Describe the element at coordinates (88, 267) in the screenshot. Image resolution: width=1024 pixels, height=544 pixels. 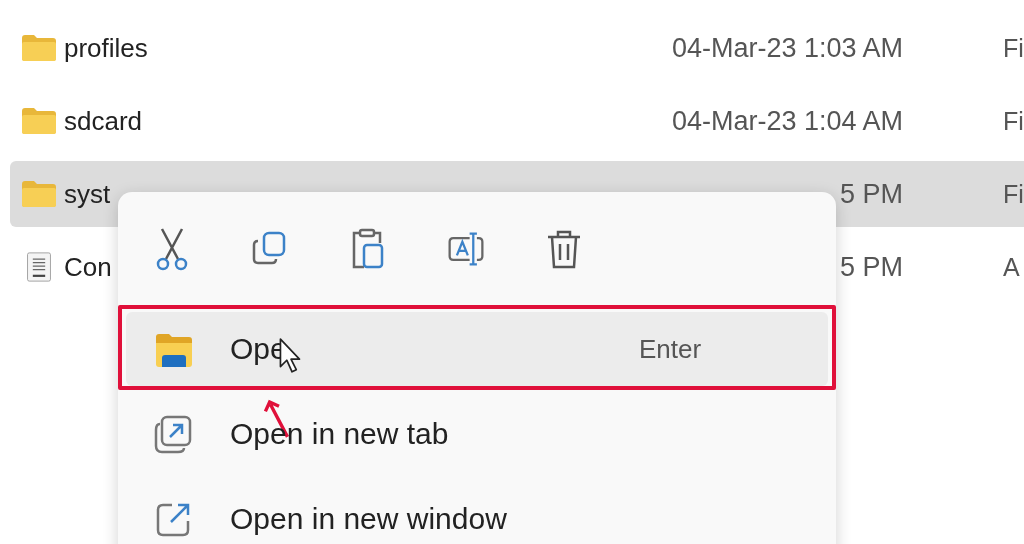
I see `file-name: Con` at that location.